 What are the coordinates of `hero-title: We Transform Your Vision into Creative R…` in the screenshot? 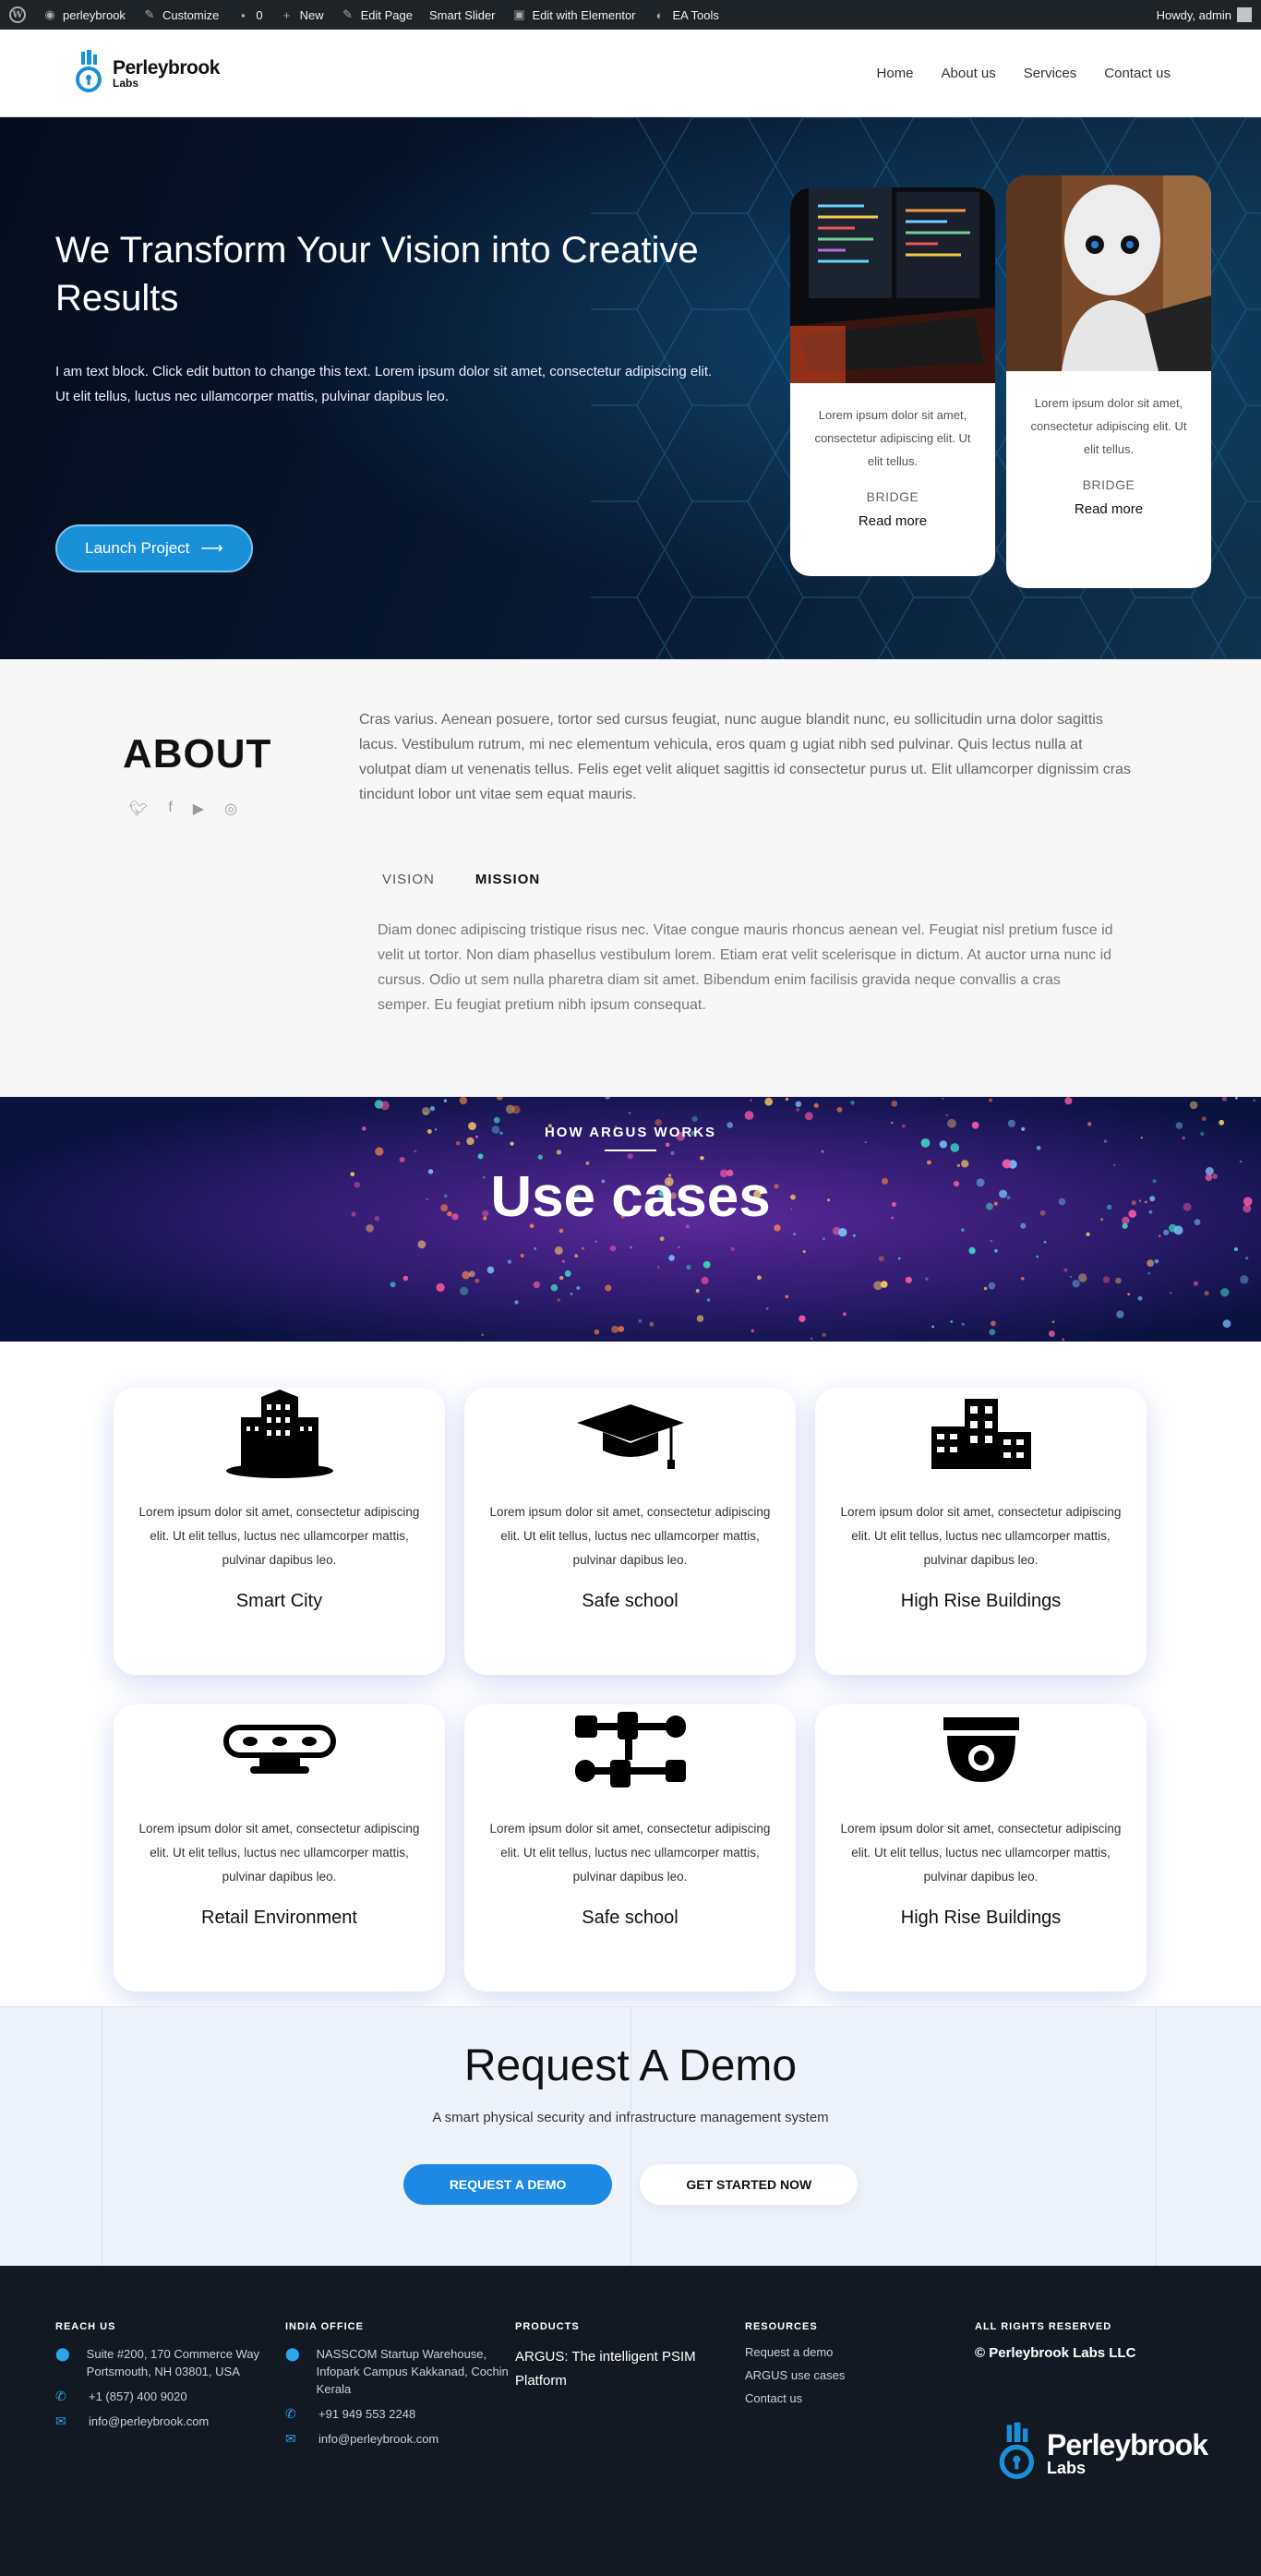 It's located at (377, 274).